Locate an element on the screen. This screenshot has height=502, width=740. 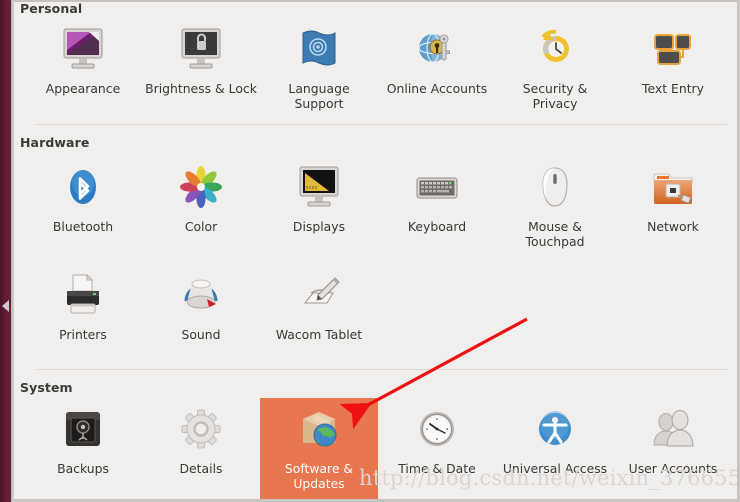
tile-details: Details is located at coordinates (201, 448).